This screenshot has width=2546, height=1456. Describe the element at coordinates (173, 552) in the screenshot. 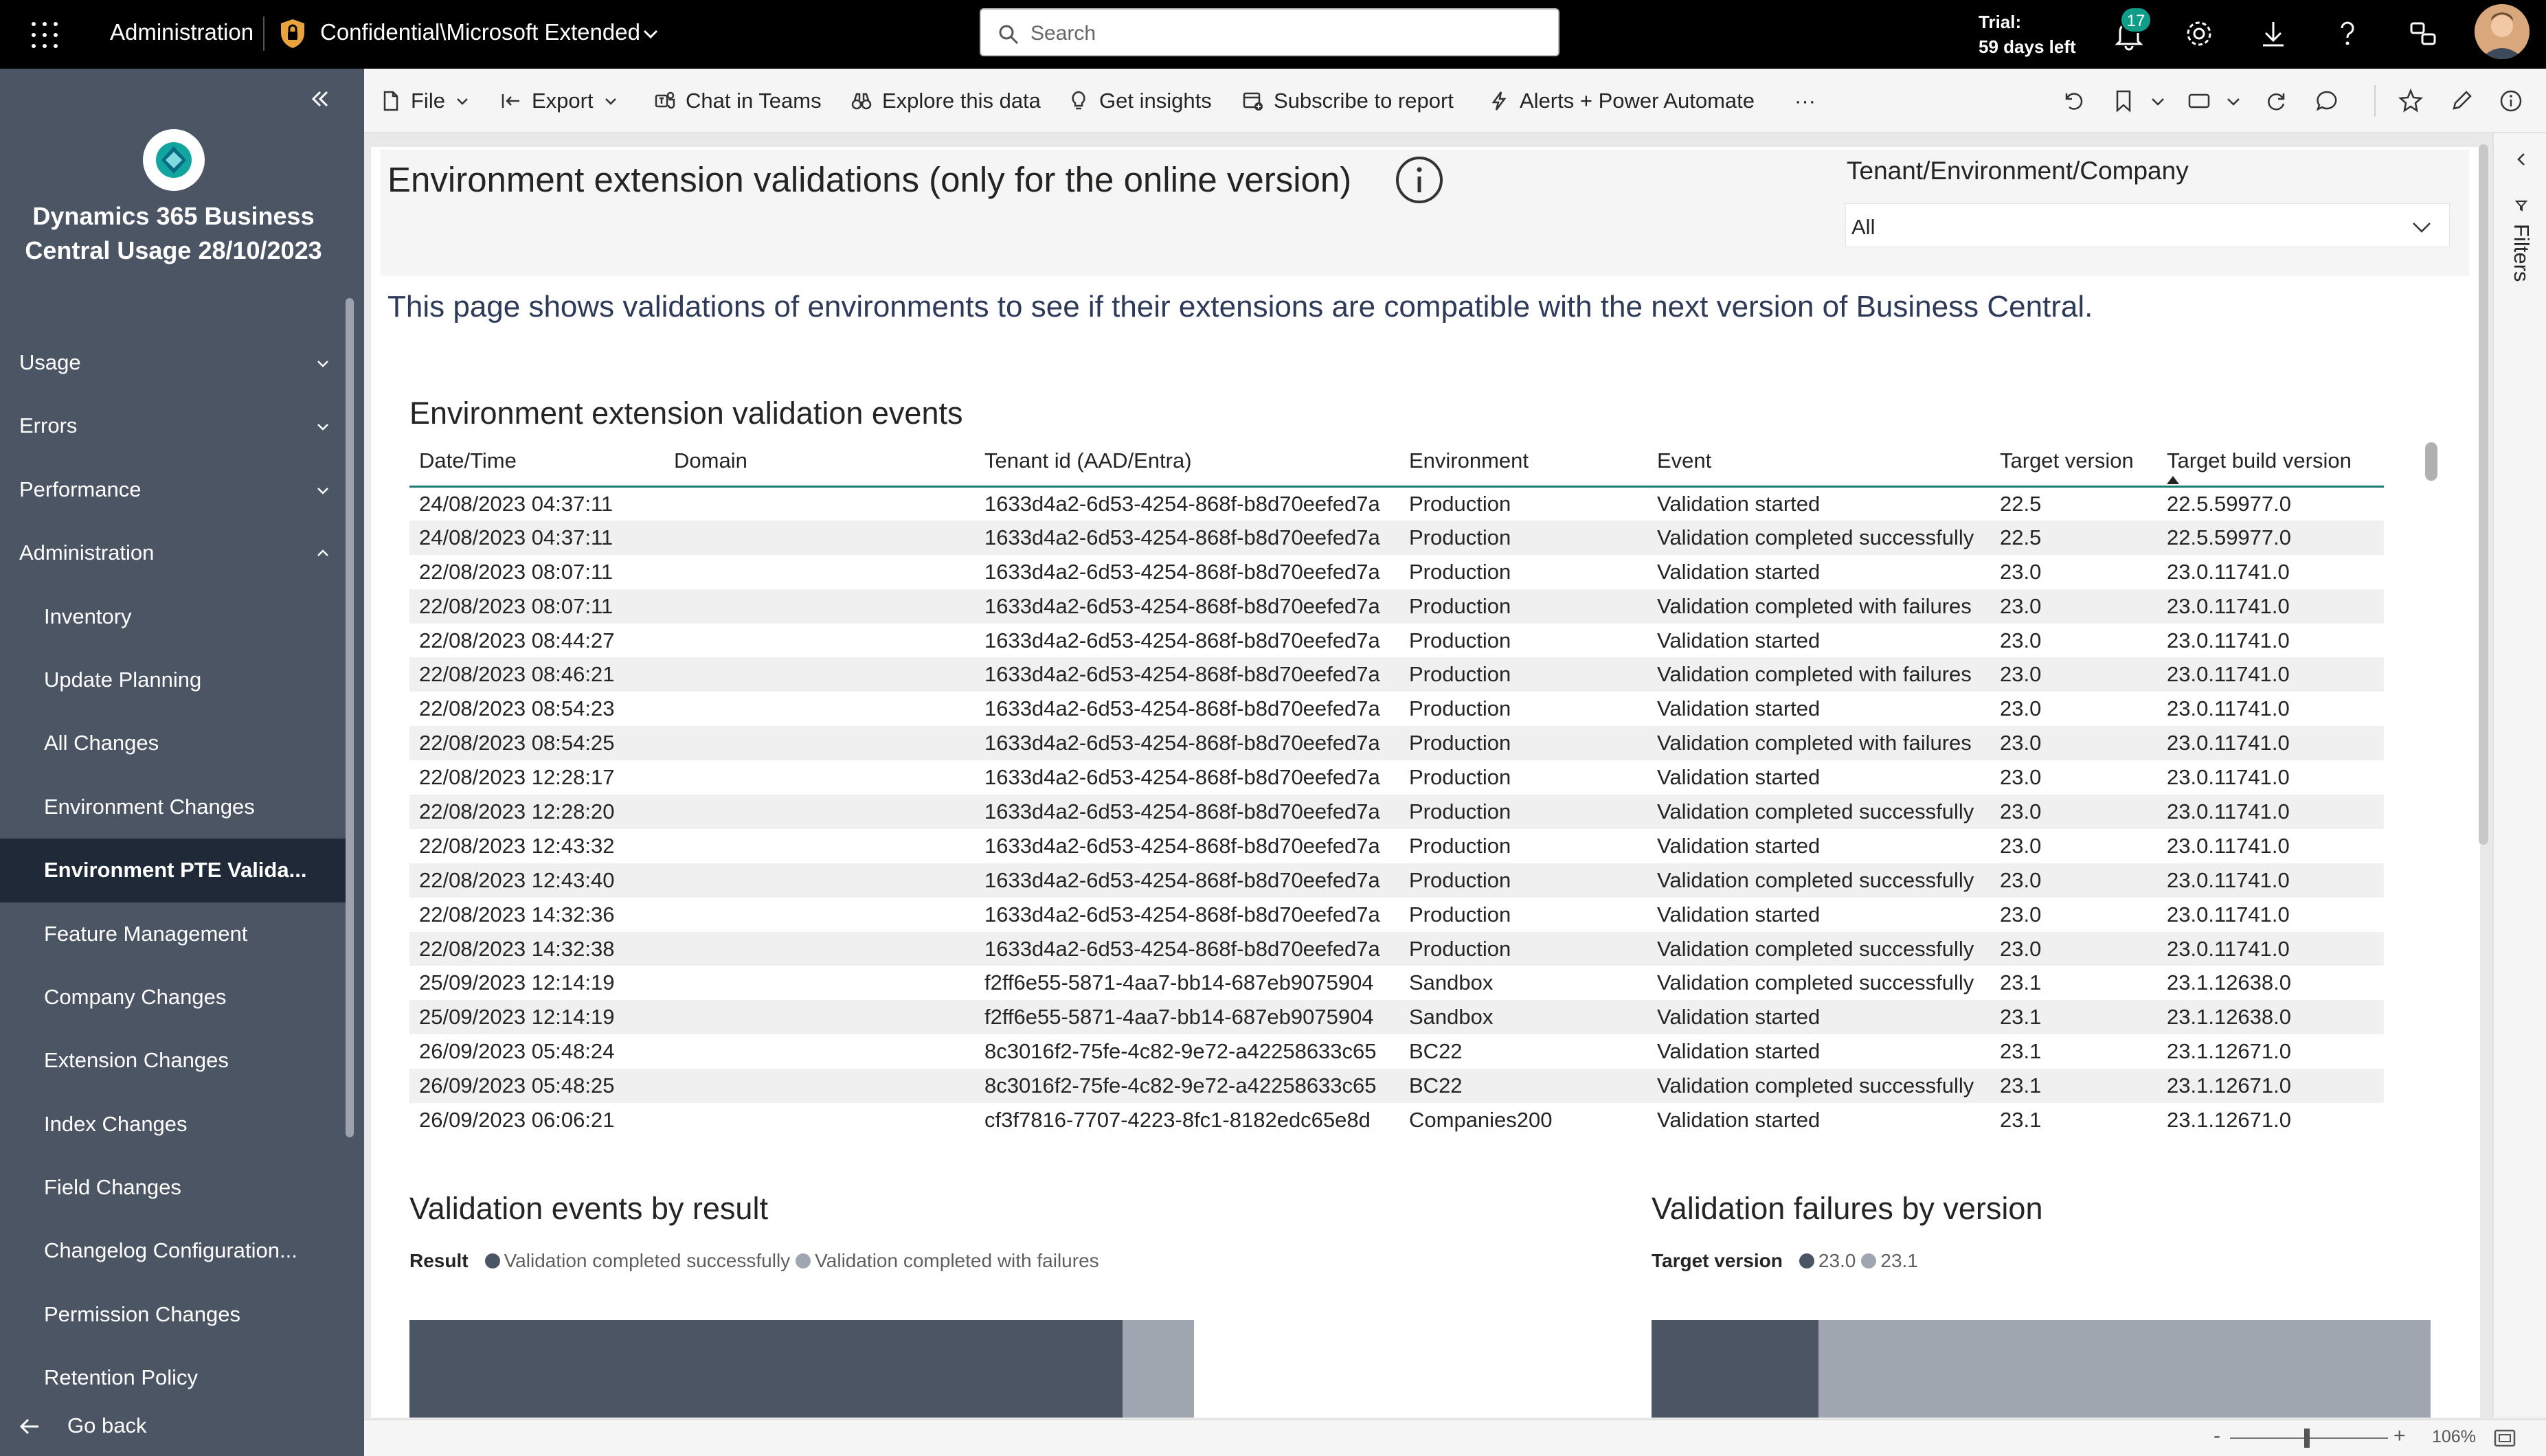

I see `sidebar-item-administration: Administration` at that location.